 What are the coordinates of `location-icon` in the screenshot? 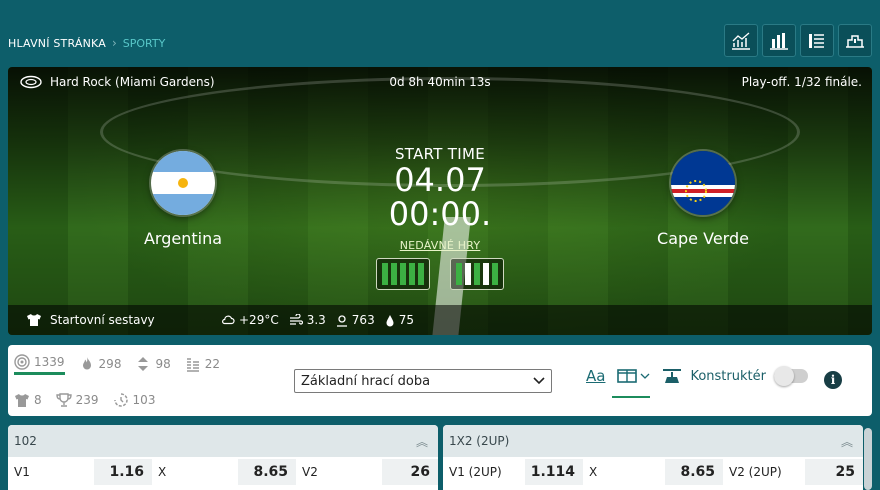 It's located at (341, 320).